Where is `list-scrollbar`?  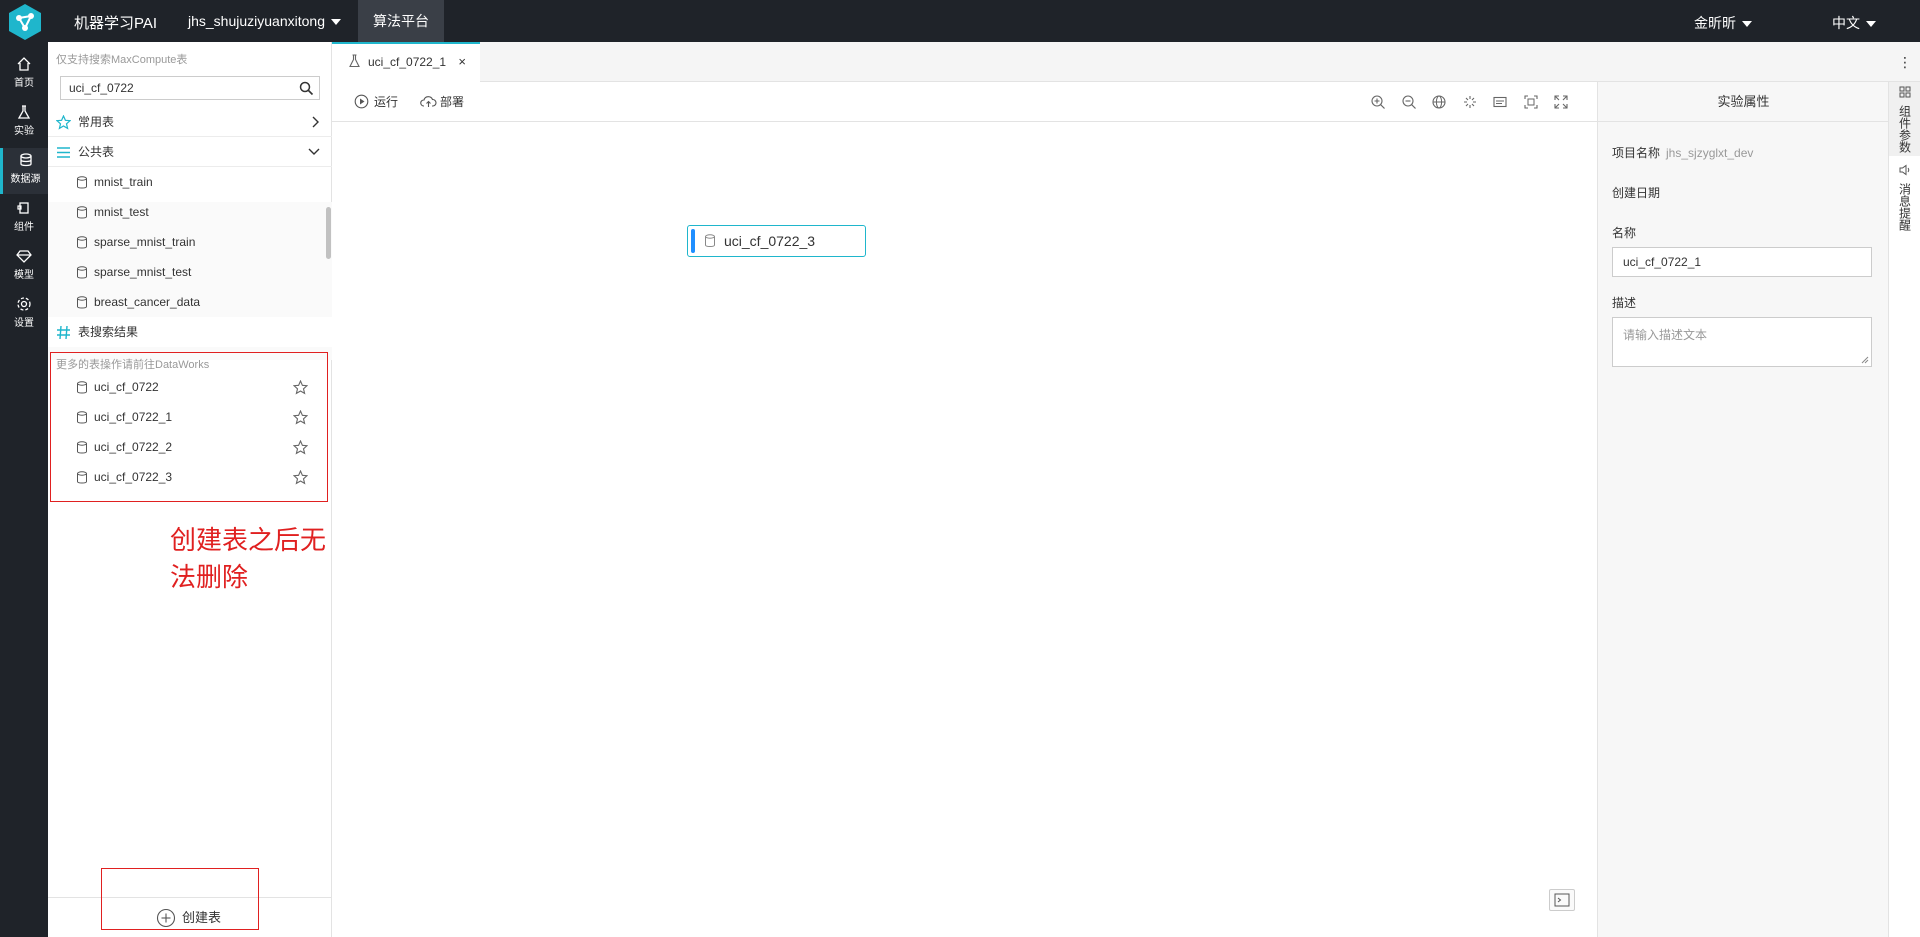
list-scrollbar is located at coordinates (328, 233).